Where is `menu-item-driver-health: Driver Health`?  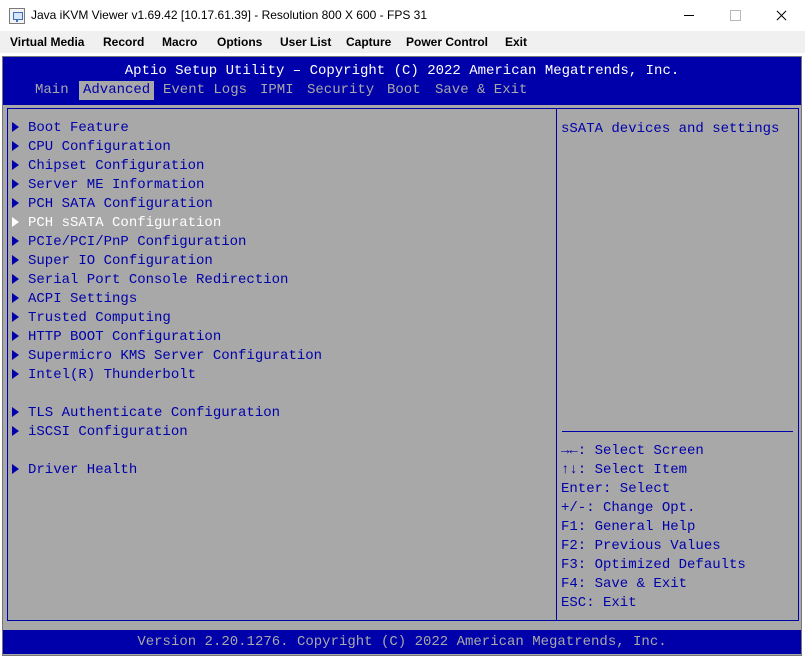 menu-item-driver-health: Driver Health is located at coordinates (74, 470).